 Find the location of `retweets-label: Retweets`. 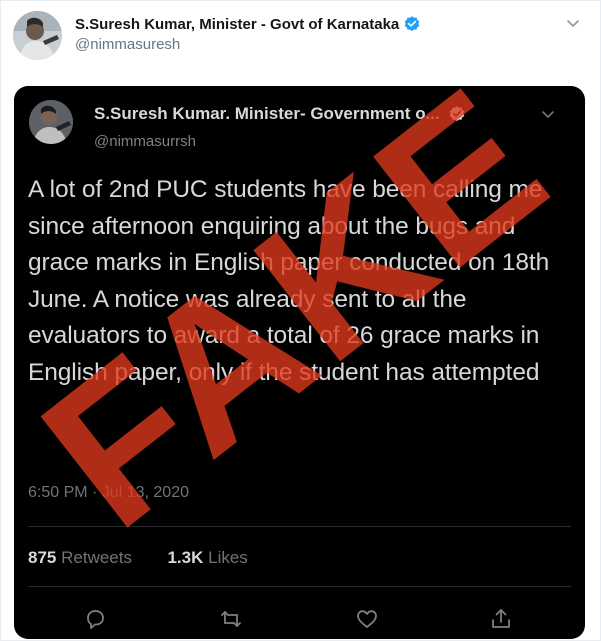

retweets-label: Retweets is located at coordinates (96, 557).